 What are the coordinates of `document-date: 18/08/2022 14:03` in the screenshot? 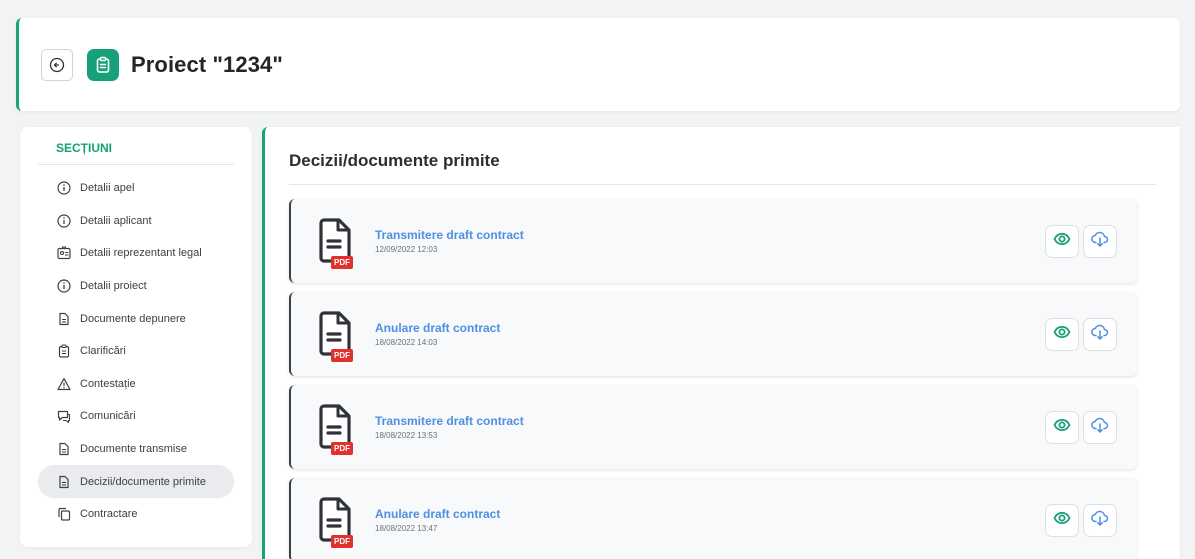 It's located at (406, 342).